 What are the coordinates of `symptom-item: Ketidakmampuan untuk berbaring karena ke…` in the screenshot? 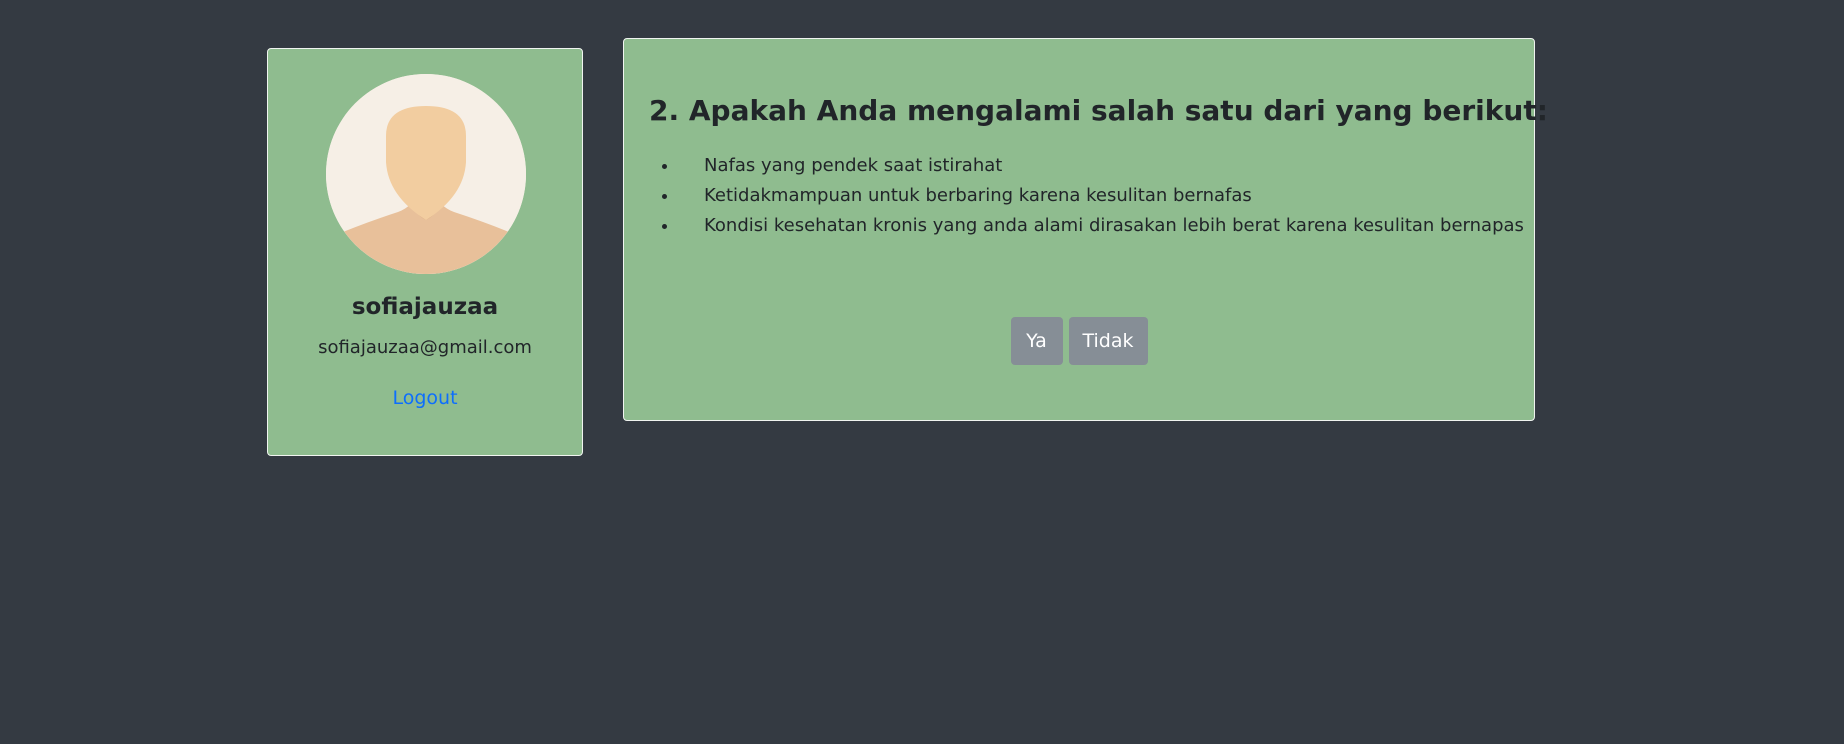 It's located at (1101, 196).